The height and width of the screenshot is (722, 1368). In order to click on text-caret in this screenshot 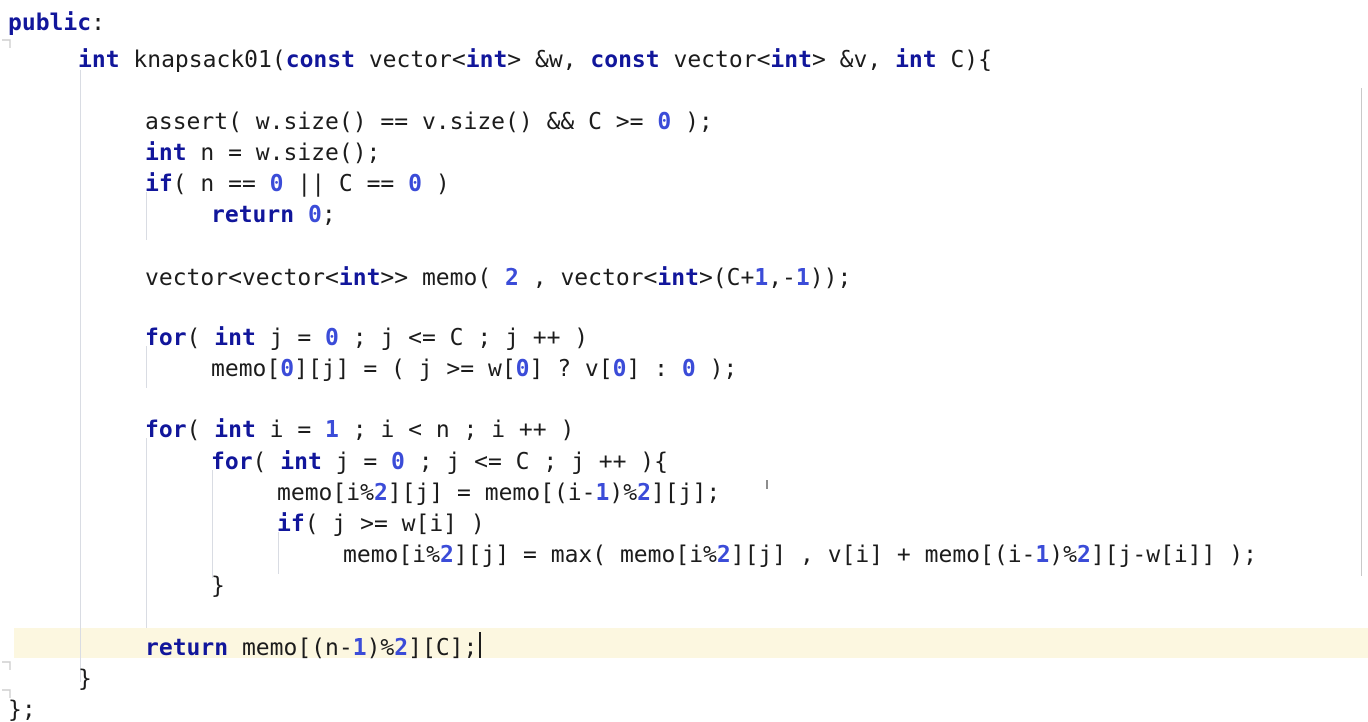, I will do `click(480, 645)`.